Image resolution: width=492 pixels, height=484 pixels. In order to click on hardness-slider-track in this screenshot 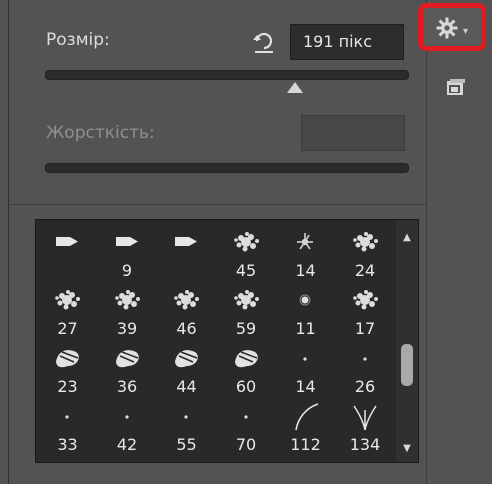, I will do `click(227, 168)`.